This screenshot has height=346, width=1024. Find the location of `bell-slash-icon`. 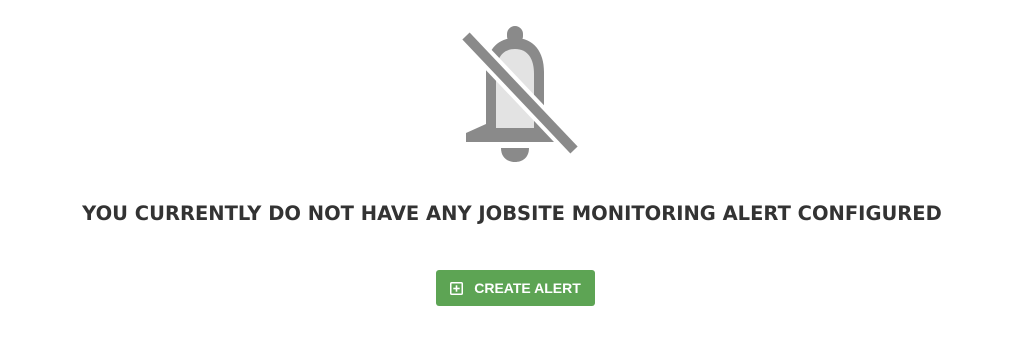

bell-slash-icon is located at coordinates (519, 93).